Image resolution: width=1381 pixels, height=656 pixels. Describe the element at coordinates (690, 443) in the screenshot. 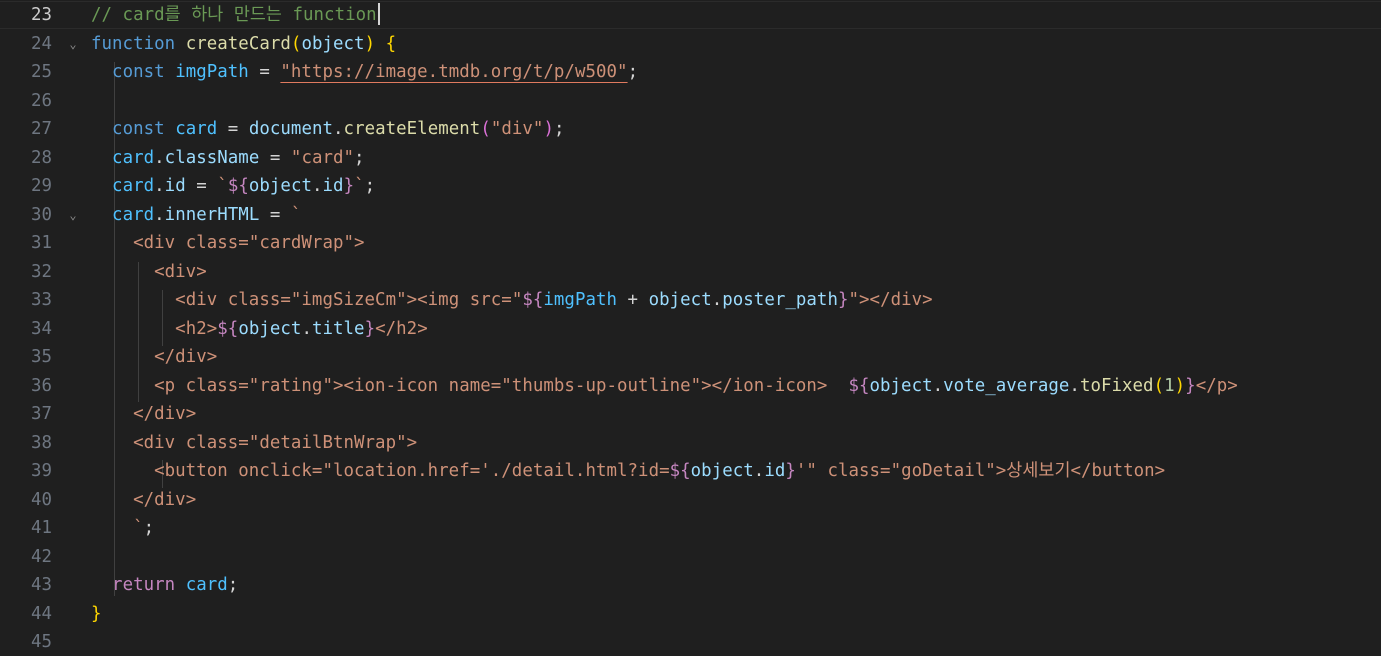

I see `code-line: 38 <div class="detailBtnWrap">` at that location.